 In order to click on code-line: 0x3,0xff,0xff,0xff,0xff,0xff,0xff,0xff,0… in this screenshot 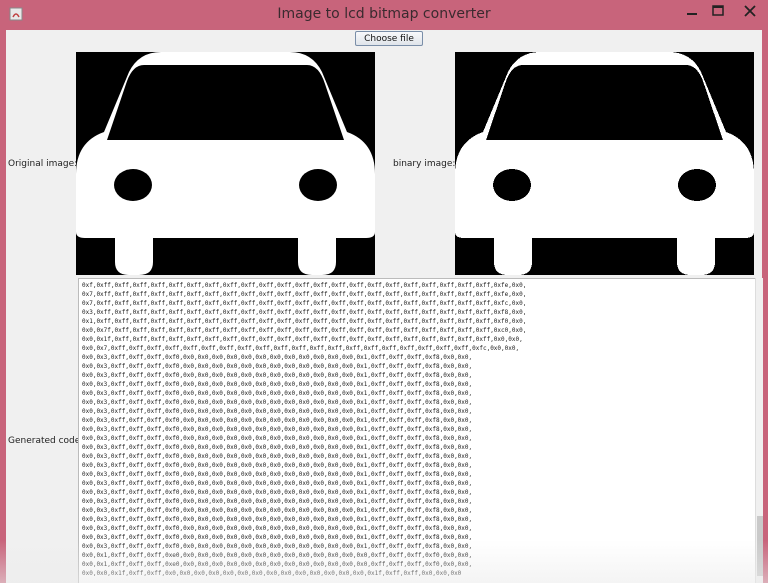, I will do `click(304, 312)`.